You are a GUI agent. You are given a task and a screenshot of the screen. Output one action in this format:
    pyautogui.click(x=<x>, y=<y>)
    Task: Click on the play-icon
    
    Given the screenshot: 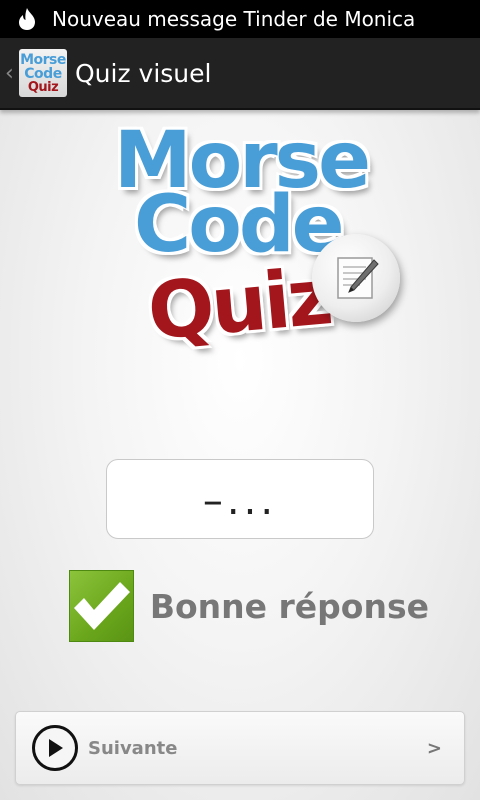 What is the action you would take?
    pyautogui.click(x=55, y=748)
    